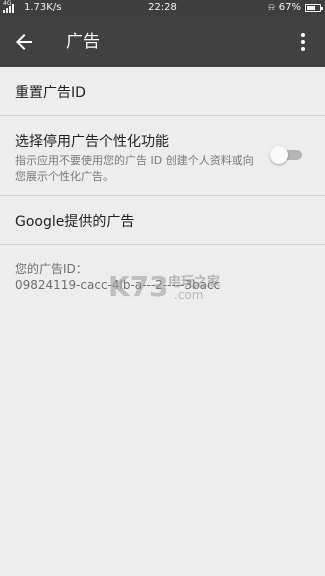  I want to click on reset-ad-id-item: 重置广告ID, so click(162, 91).